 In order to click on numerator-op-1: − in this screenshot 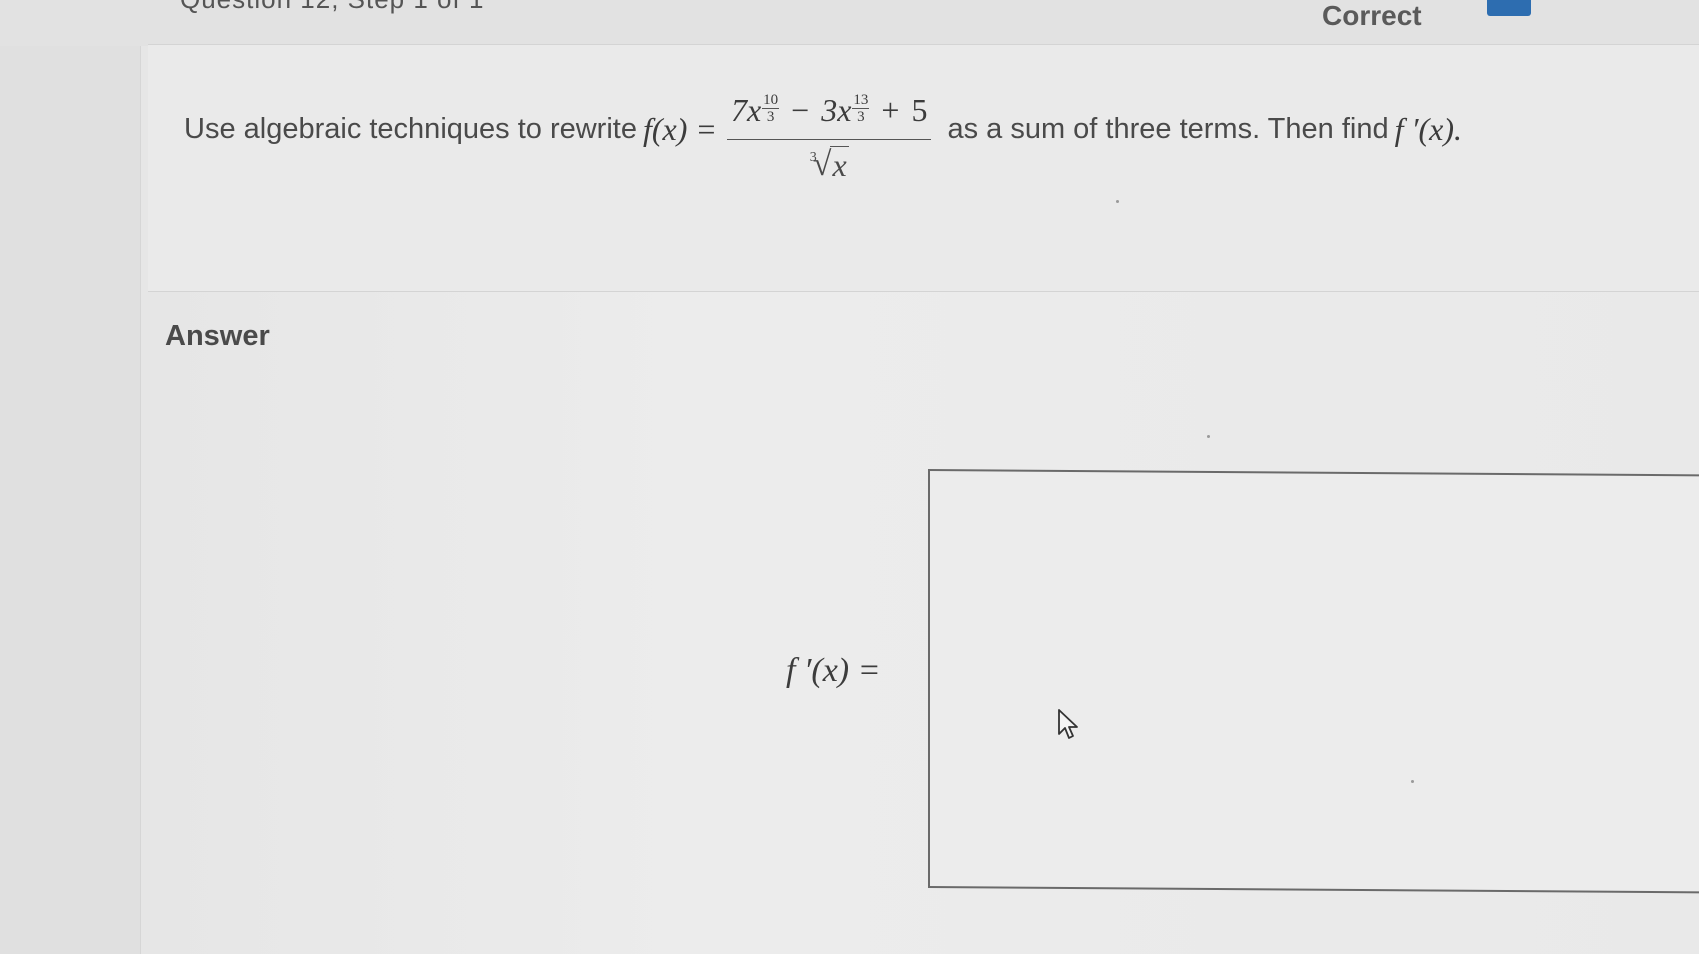, I will do `click(800, 110)`.